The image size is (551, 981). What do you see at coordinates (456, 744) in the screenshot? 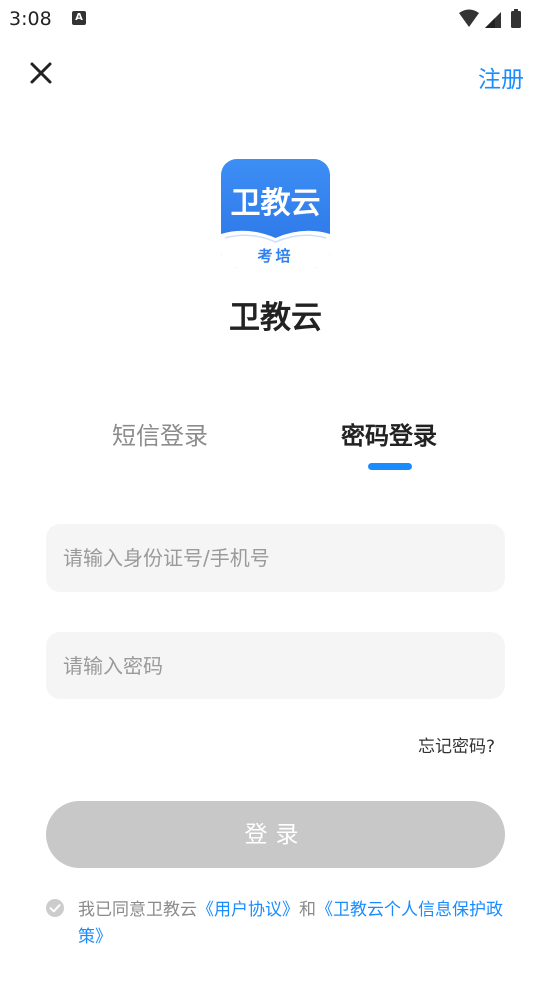
I see `forgot-password-link: 忘记密码?` at bounding box center [456, 744].